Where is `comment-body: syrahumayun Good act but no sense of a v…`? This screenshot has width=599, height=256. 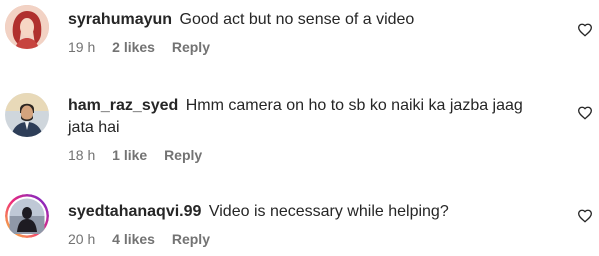
comment-body: syrahumayun Good act but no sense of a v… is located at coordinates (309, 32).